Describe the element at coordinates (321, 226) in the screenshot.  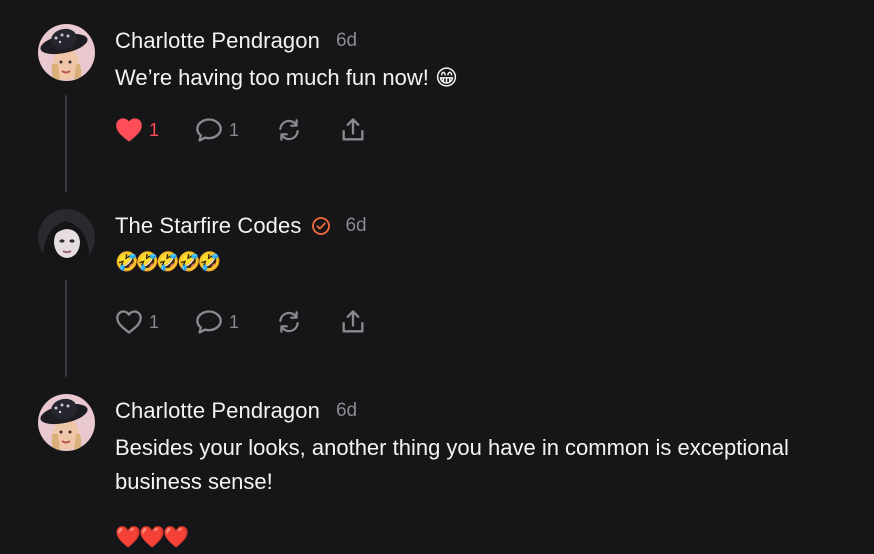
I see `verified-badge-icon` at that location.